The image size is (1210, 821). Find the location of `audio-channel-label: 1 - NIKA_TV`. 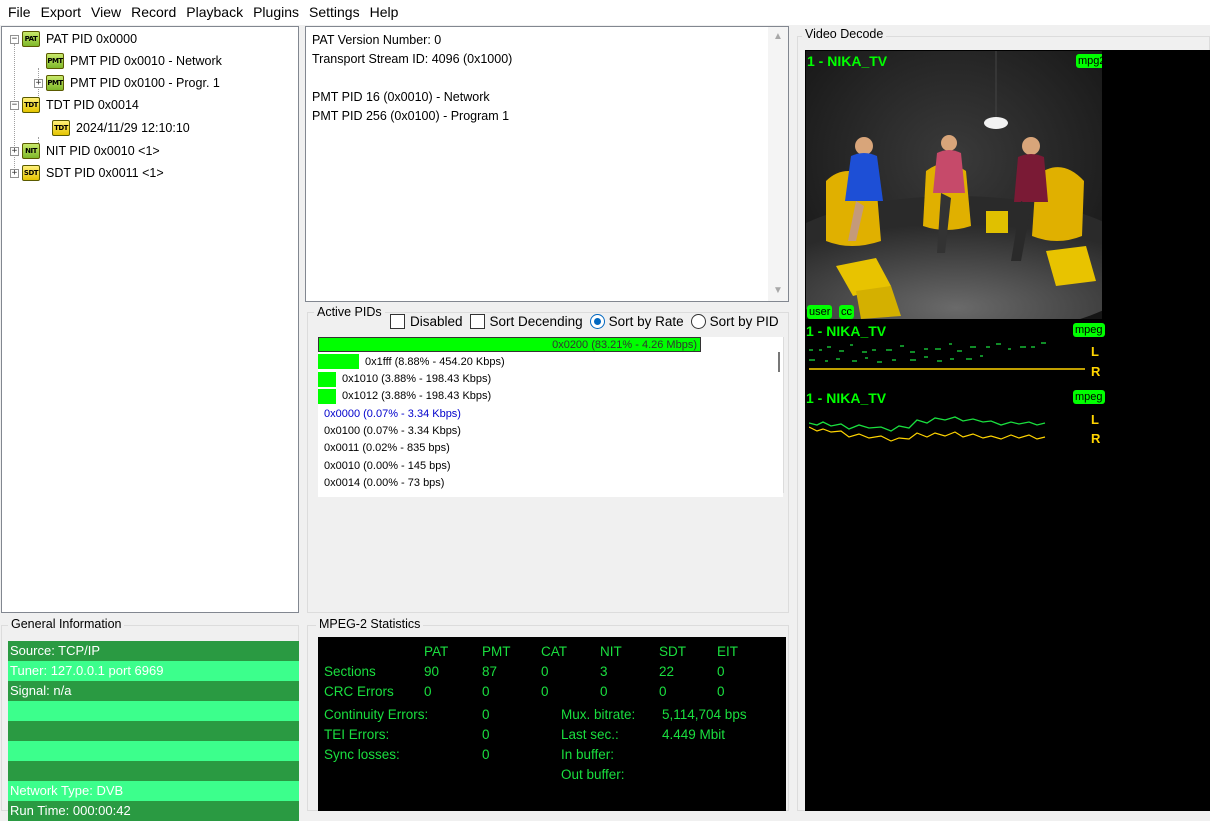

audio-channel-label: 1 - NIKA_TV is located at coordinates (846, 331).